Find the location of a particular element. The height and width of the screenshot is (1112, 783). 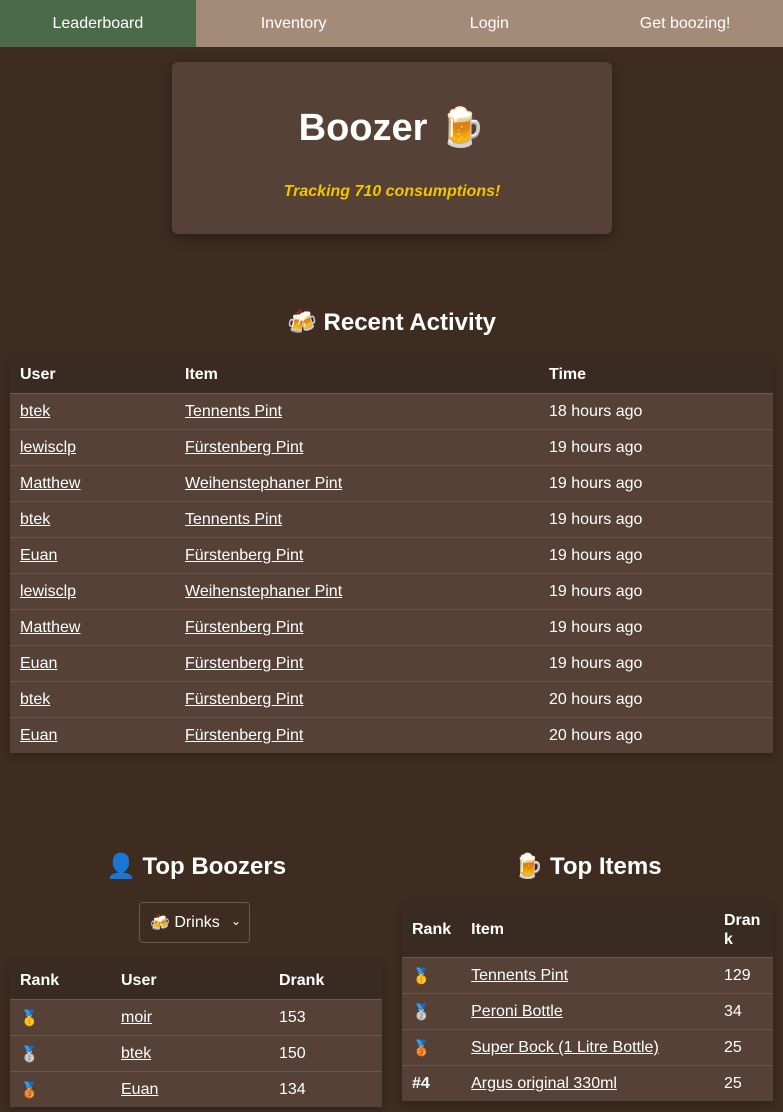

top-boozers-title: 👤 Top Boozers is located at coordinates (196, 867).